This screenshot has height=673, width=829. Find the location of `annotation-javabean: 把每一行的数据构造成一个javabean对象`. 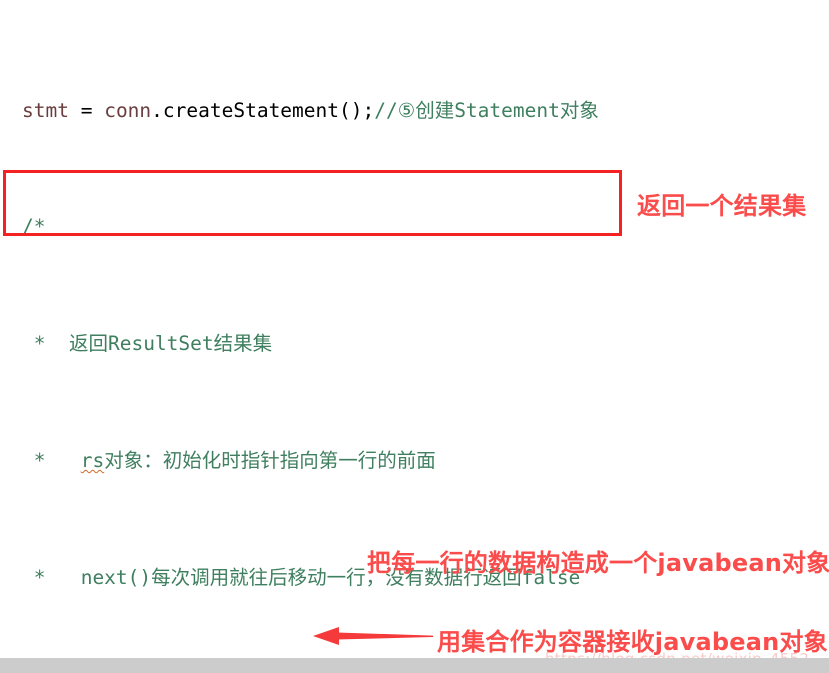

annotation-javabean: 把每一行的数据构造成一个javabean对象 is located at coordinates (598, 563).